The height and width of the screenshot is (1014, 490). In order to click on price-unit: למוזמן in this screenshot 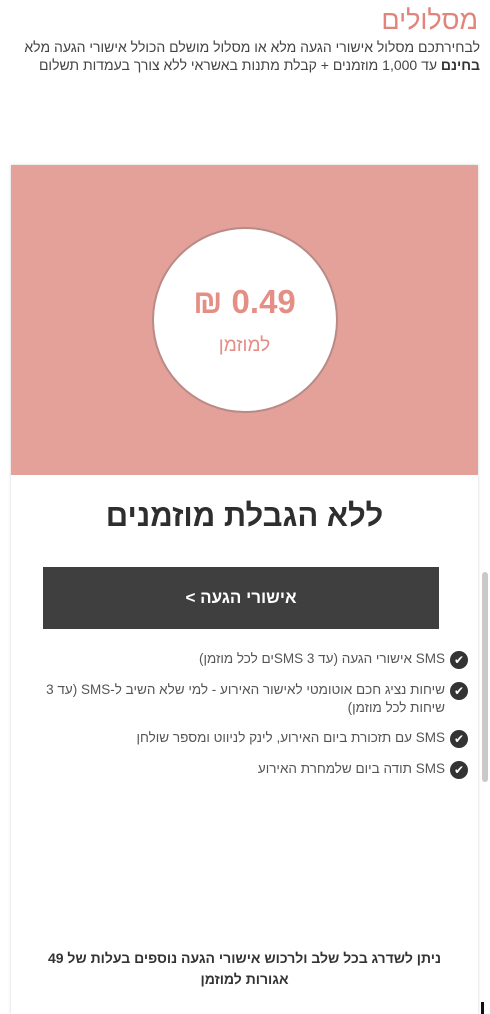, I will do `click(244, 345)`.